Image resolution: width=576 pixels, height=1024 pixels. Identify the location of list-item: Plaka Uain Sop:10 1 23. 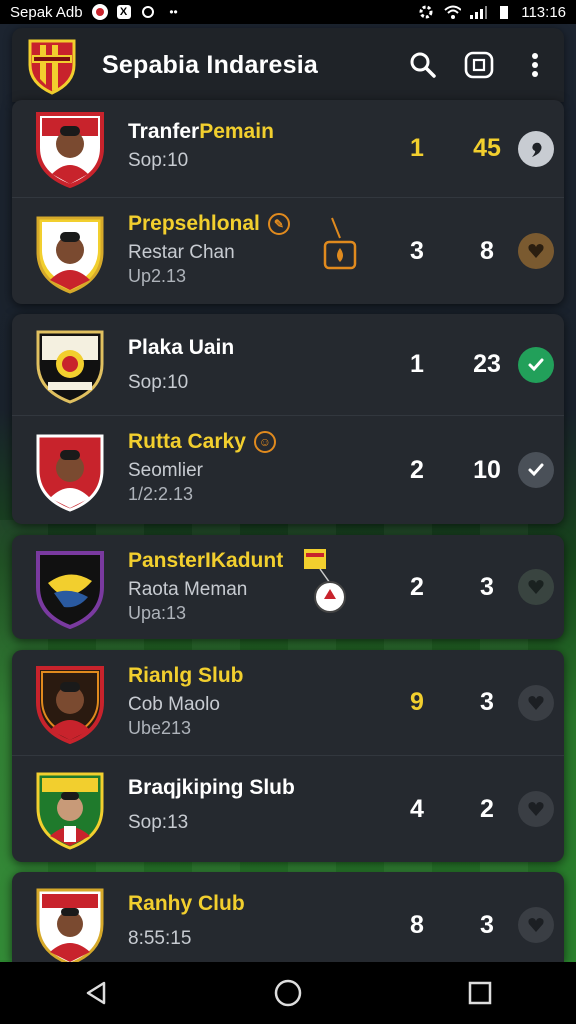
(288, 365).